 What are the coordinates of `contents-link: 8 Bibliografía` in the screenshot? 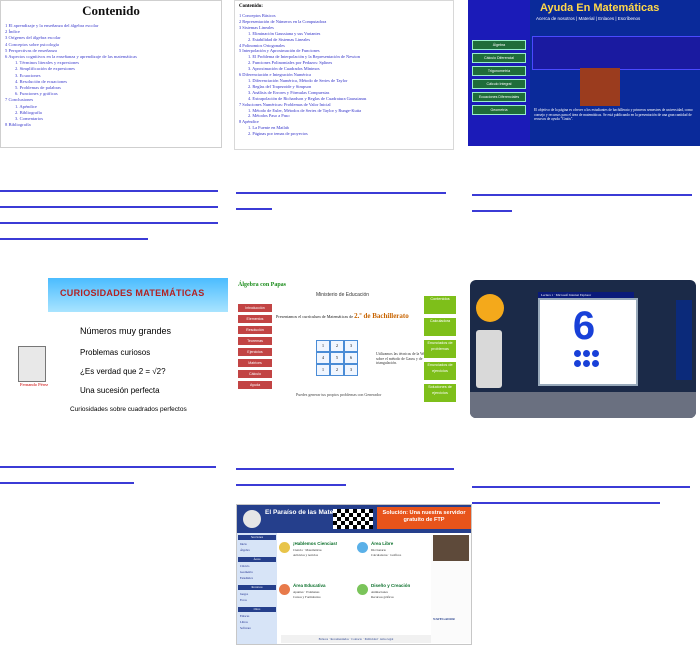 It's located at (110, 125).